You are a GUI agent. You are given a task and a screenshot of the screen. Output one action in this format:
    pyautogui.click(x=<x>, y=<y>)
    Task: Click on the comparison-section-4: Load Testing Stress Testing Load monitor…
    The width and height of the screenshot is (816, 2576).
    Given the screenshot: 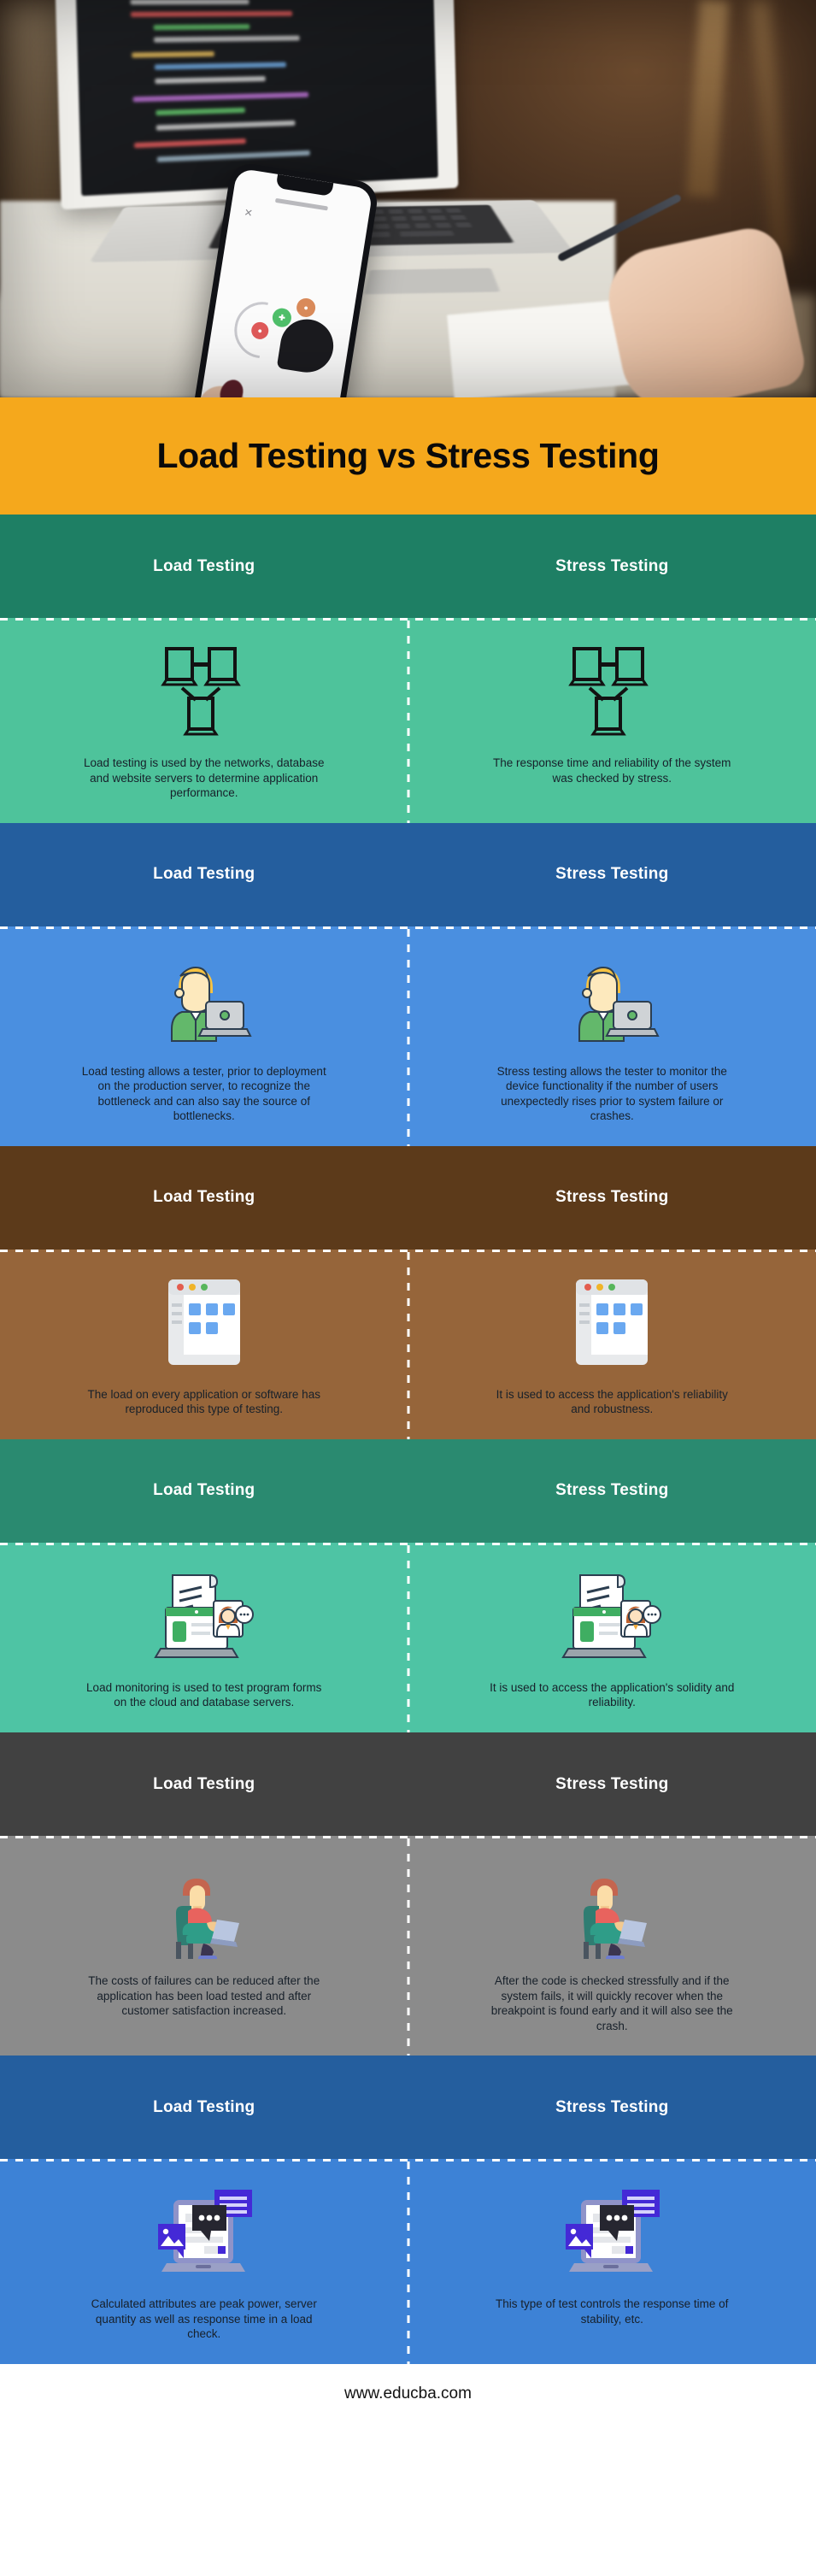 What is the action you would take?
    pyautogui.click(x=408, y=1585)
    